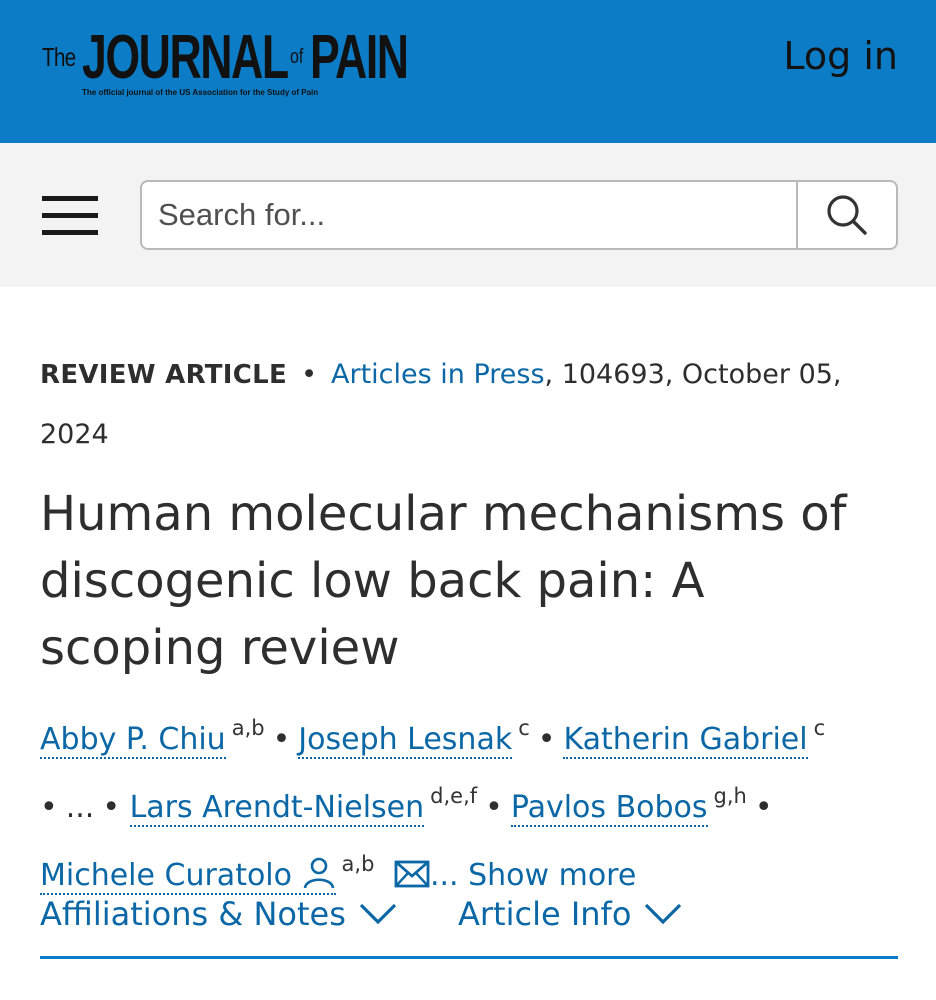 Image resolution: width=936 pixels, height=1000 pixels. I want to click on author-name: Katherin Gabriel, so click(685, 740).